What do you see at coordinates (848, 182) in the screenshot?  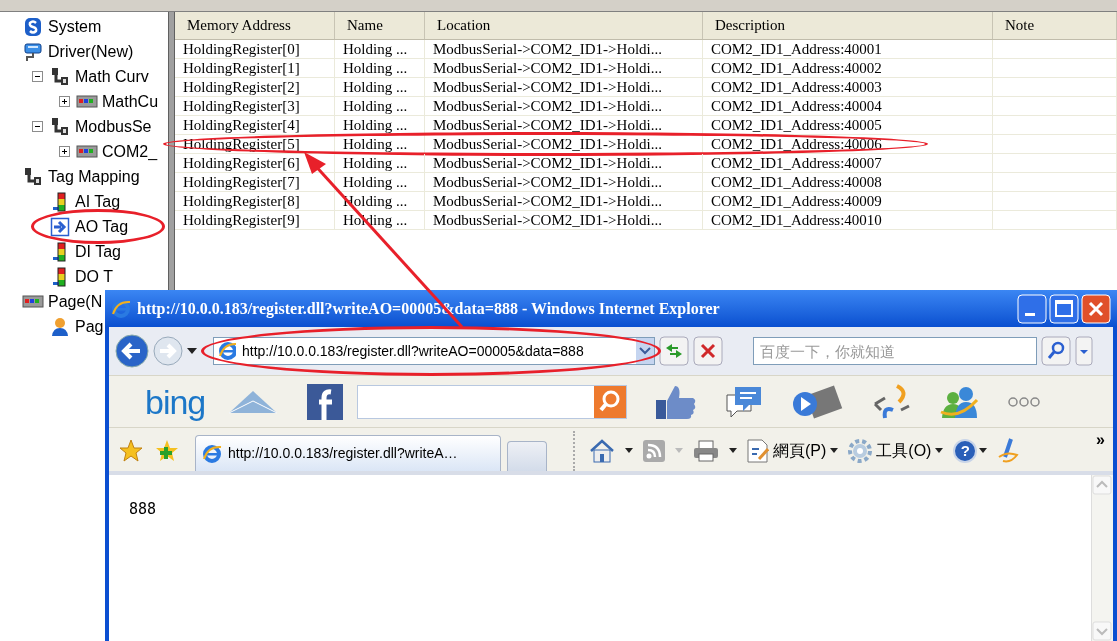 I see `table-cell: COM2_ID1_Address:40008` at bounding box center [848, 182].